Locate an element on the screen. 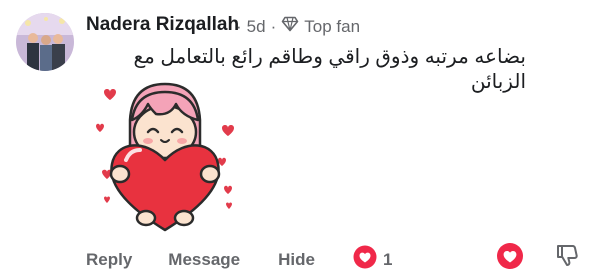  top-fan-badge: Top fan is located at coordinates (332, 26).